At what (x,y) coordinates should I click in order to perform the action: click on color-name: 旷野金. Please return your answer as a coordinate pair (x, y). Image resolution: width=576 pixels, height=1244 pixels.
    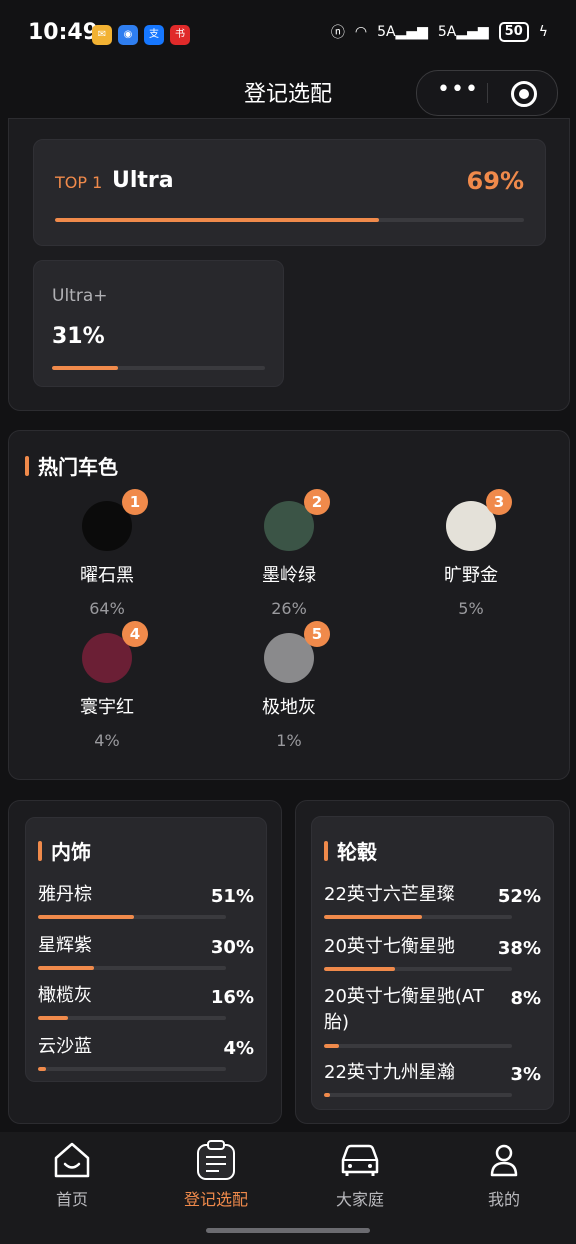
    Looking at the image, I should click on (471, 575).